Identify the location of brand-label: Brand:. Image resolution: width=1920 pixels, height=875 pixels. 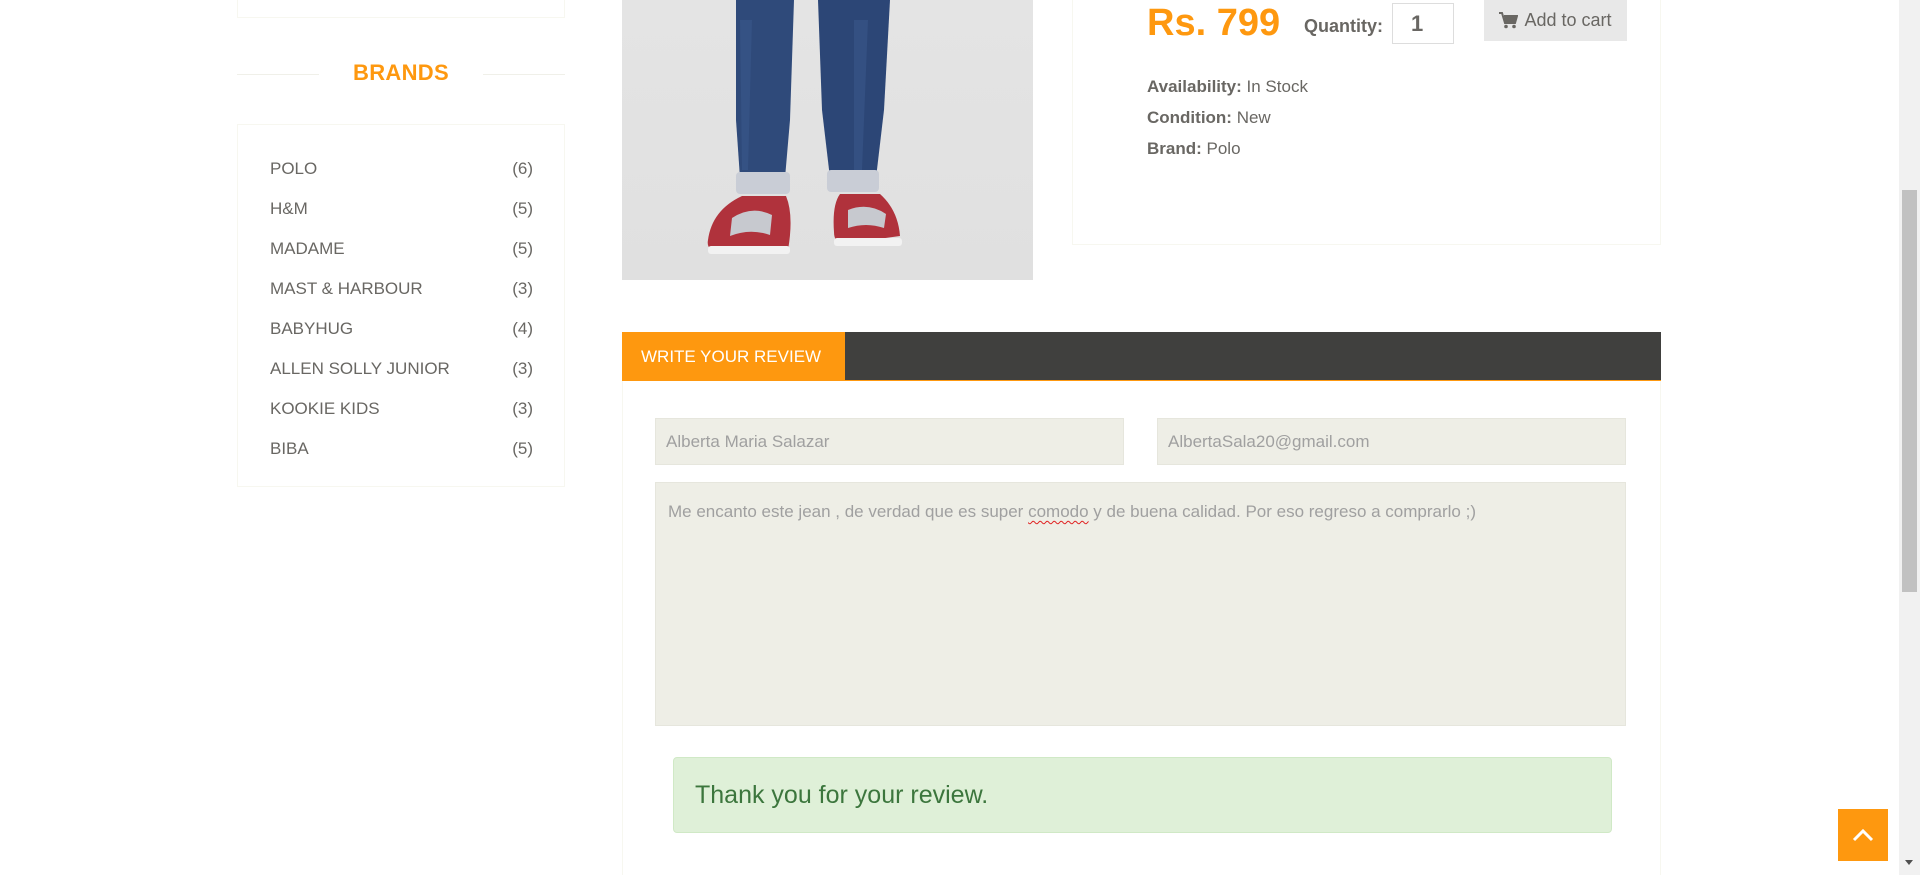
(1174, 148).